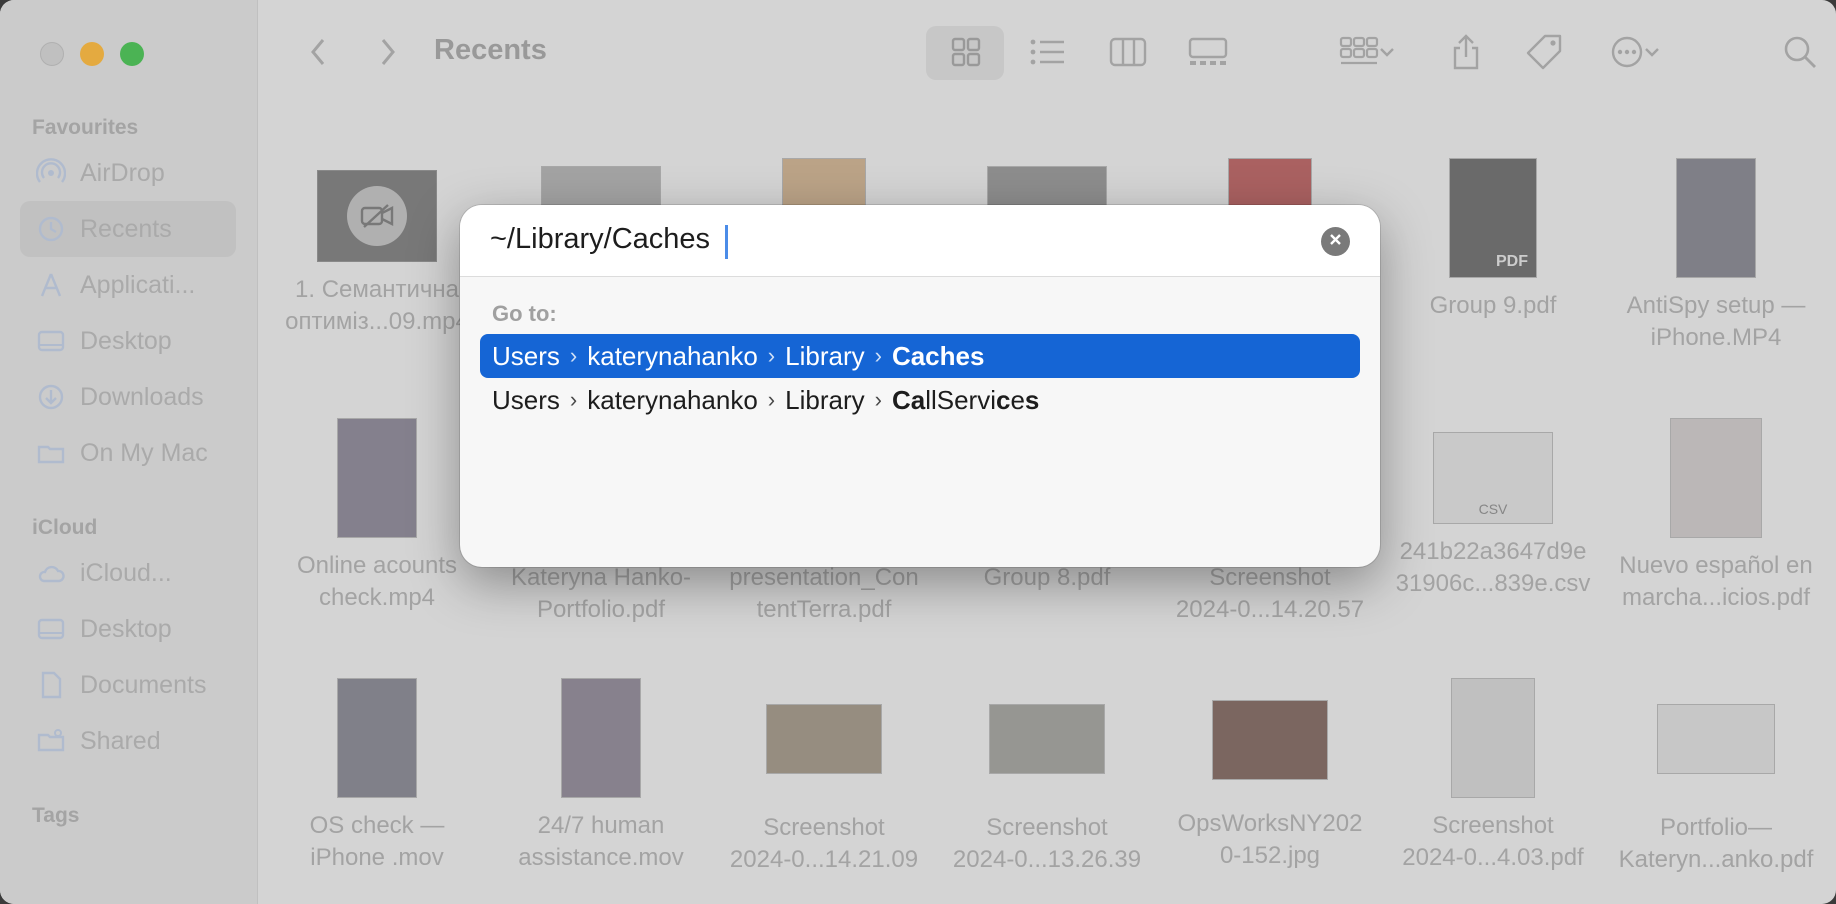 The height and width of the screenshot is (904, 1836). I want to click on path-crumb-match: Caches, so click(938, 355).